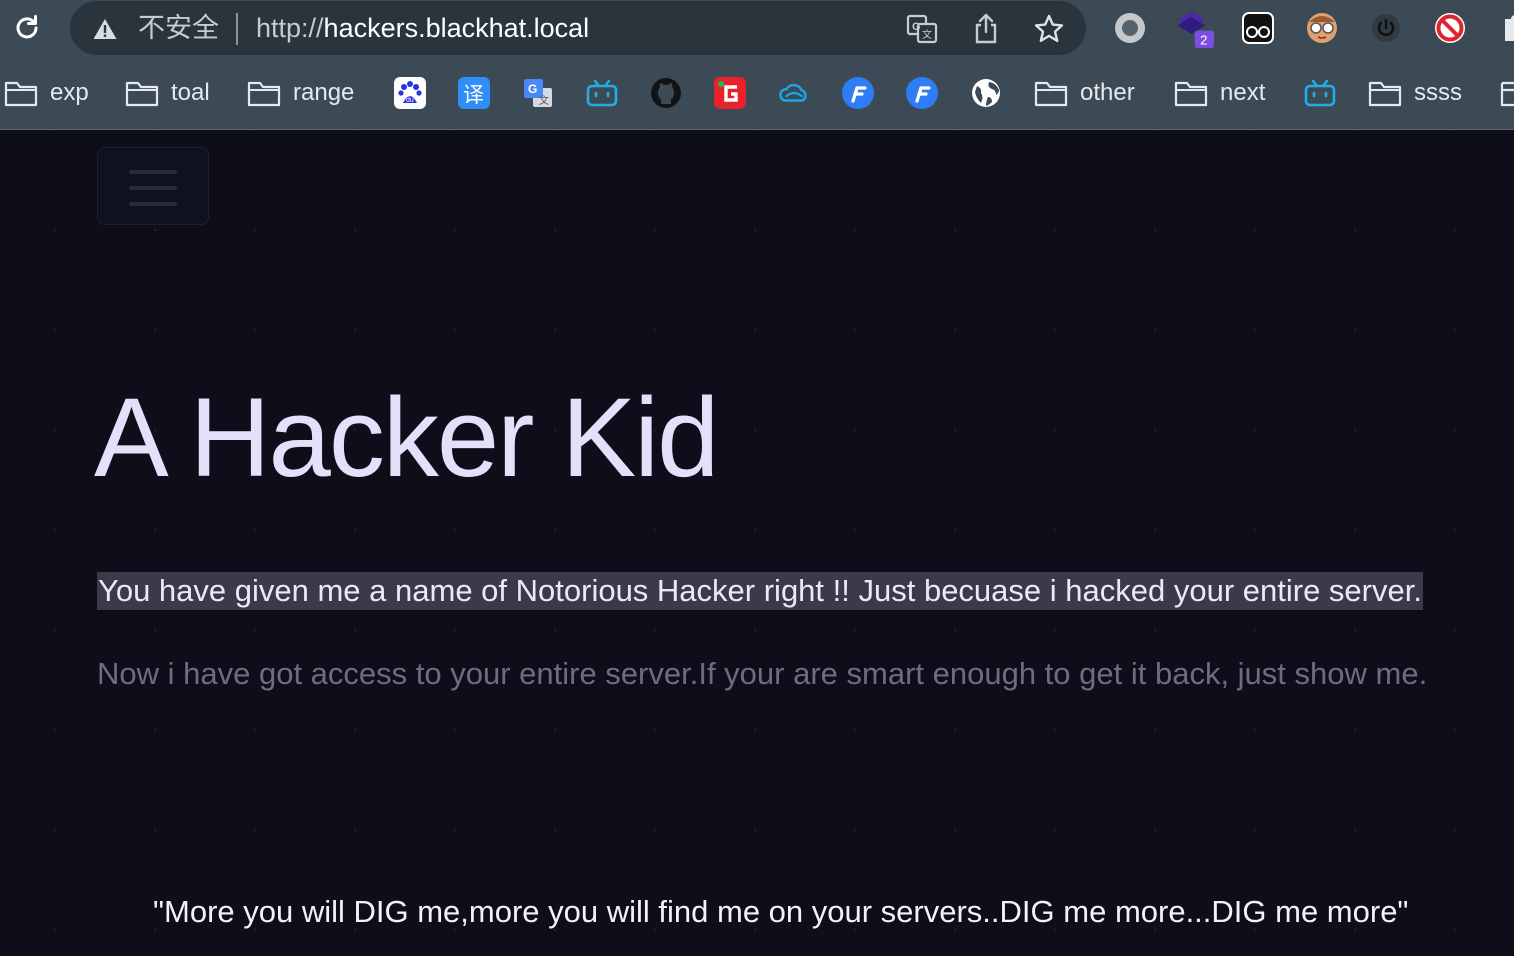  I want to click on bookmark-globe, so click(986, 93).